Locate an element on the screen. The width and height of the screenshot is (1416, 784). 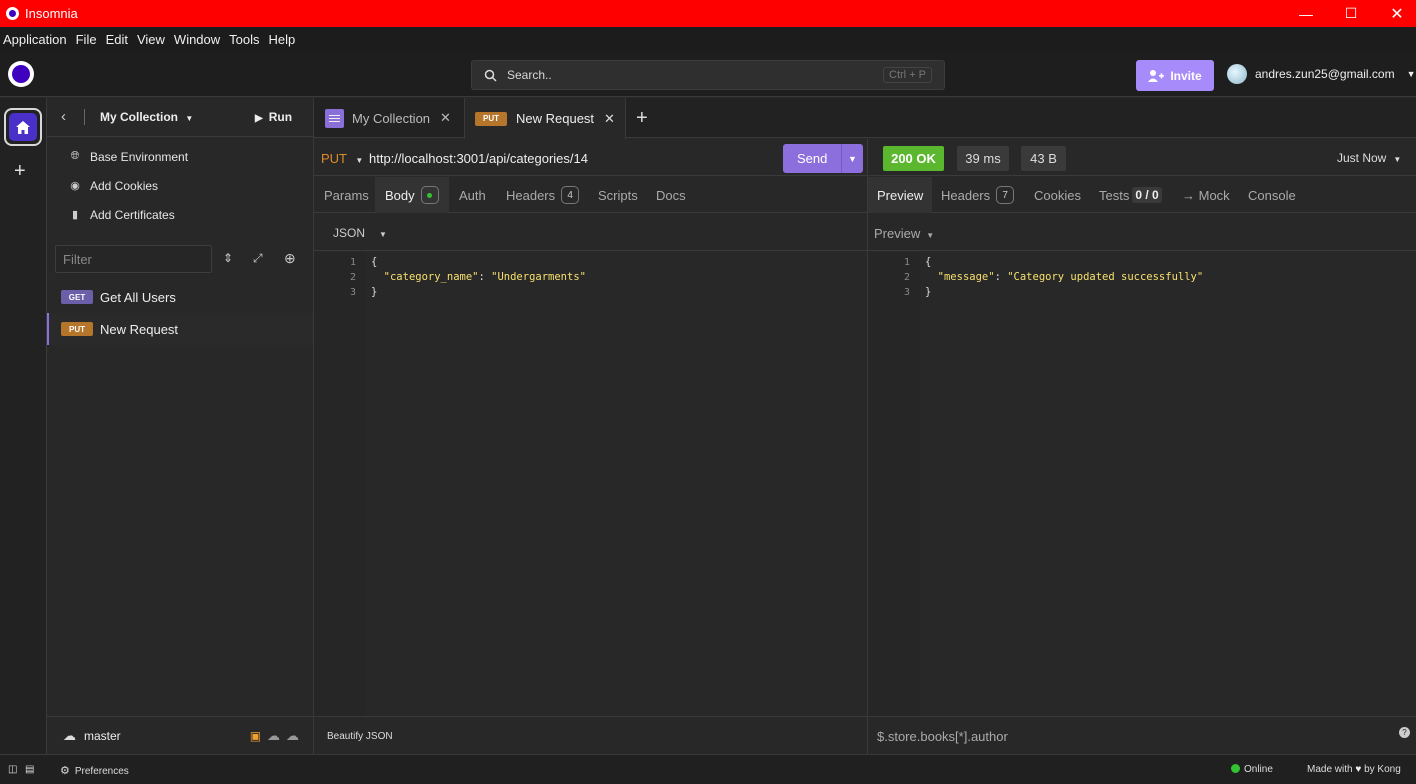
tab-label: Body is located at coordinates (400, 195).